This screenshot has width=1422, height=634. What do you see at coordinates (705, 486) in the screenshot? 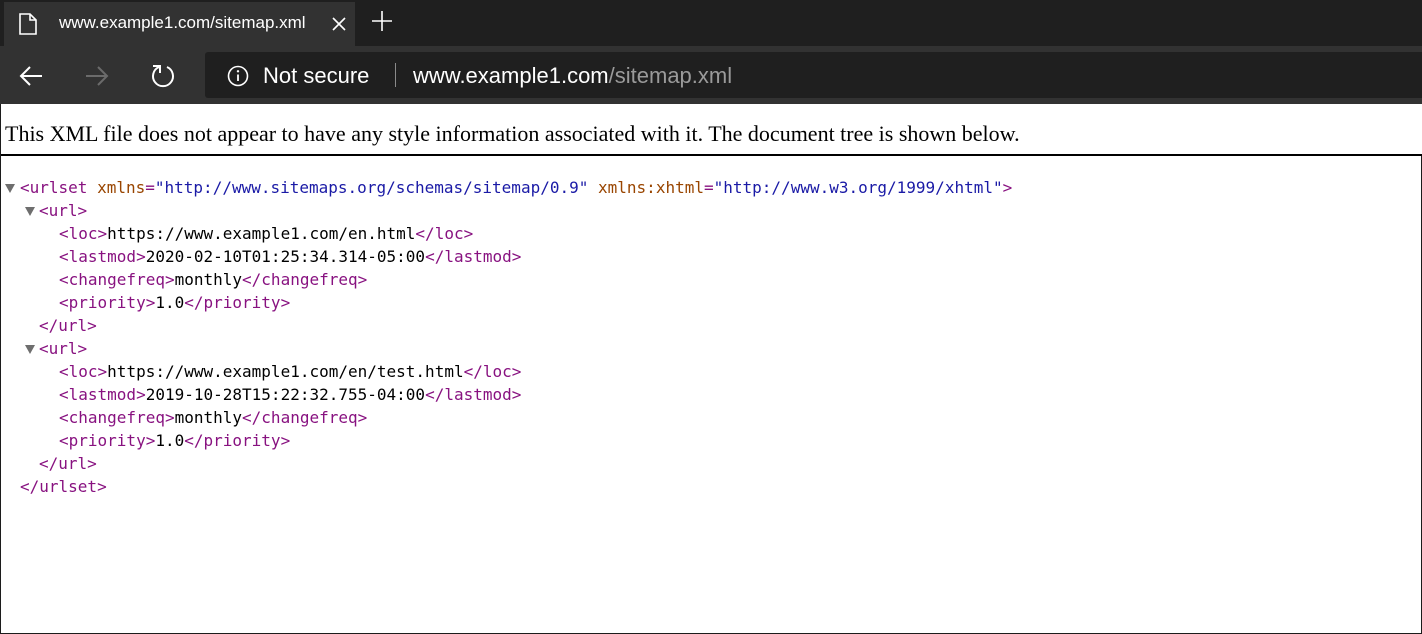
I see `urlset-close-line: </urlset>` at bounding box center [705, 486].